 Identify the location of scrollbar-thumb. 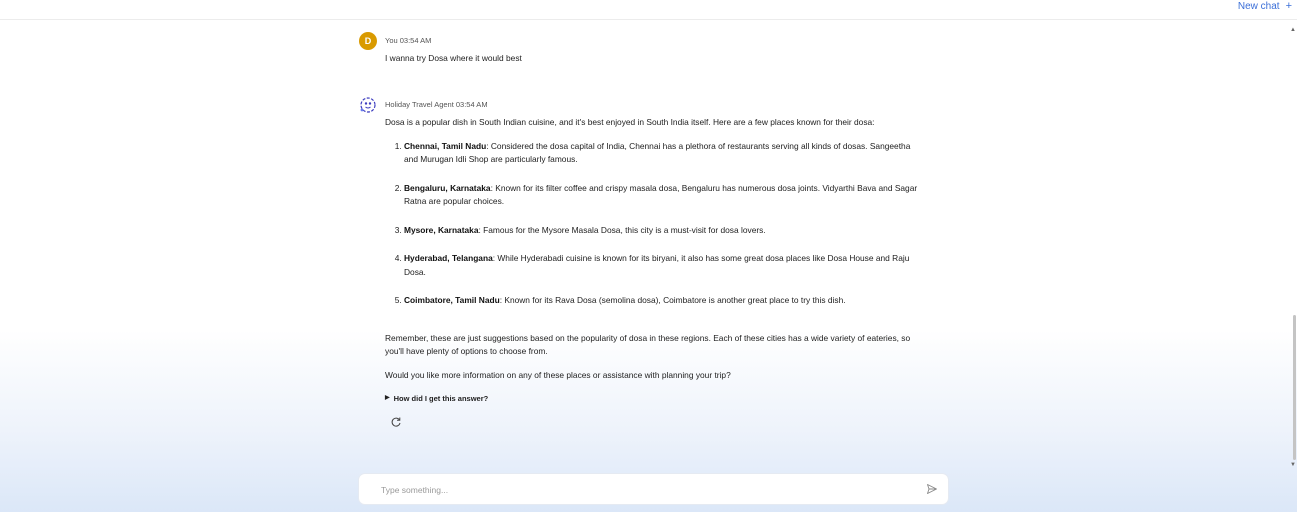
(1294, 387).